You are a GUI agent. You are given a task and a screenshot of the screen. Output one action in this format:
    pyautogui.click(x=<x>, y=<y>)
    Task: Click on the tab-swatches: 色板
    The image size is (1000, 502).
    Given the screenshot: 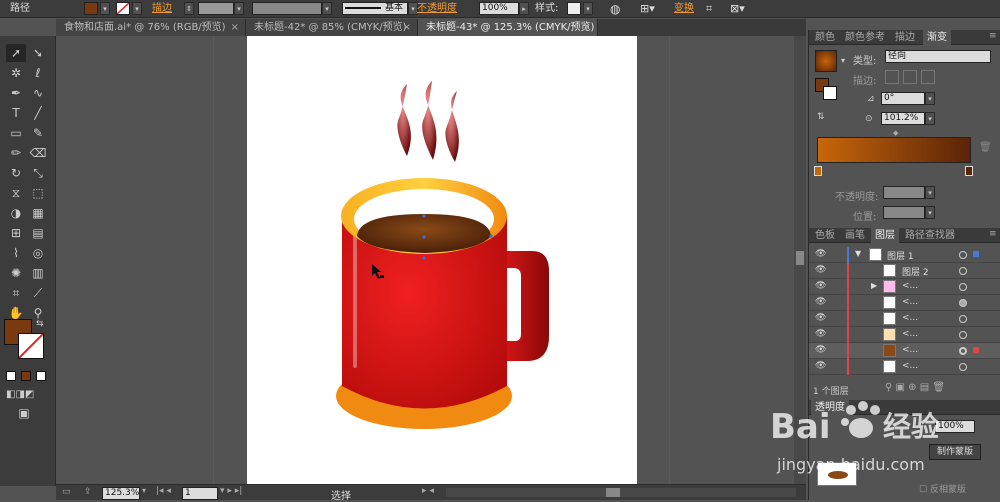 What is the action you would take?
    pyautogui.click(x=825, y=235)
    